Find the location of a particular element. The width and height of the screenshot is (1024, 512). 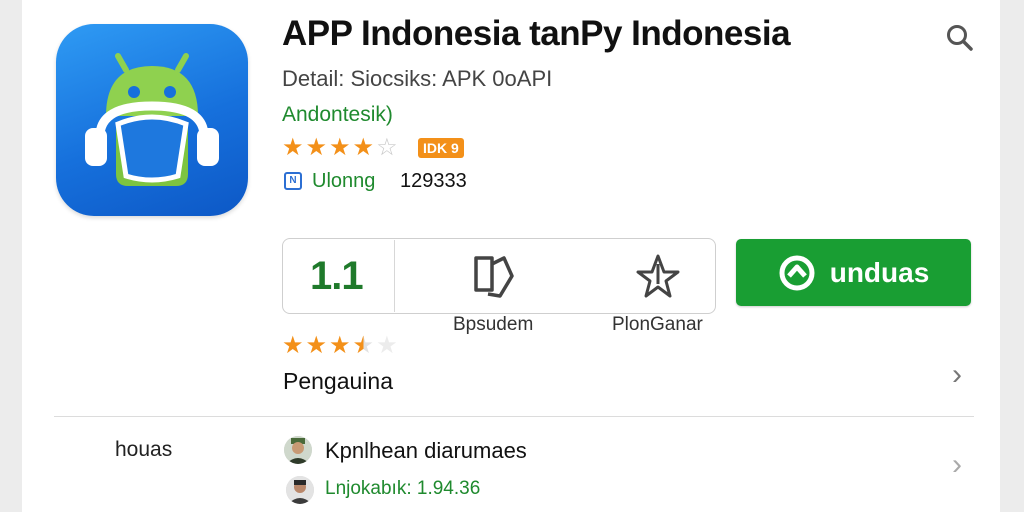

rating-value: 1.1 is located at coordinates (337, 276).